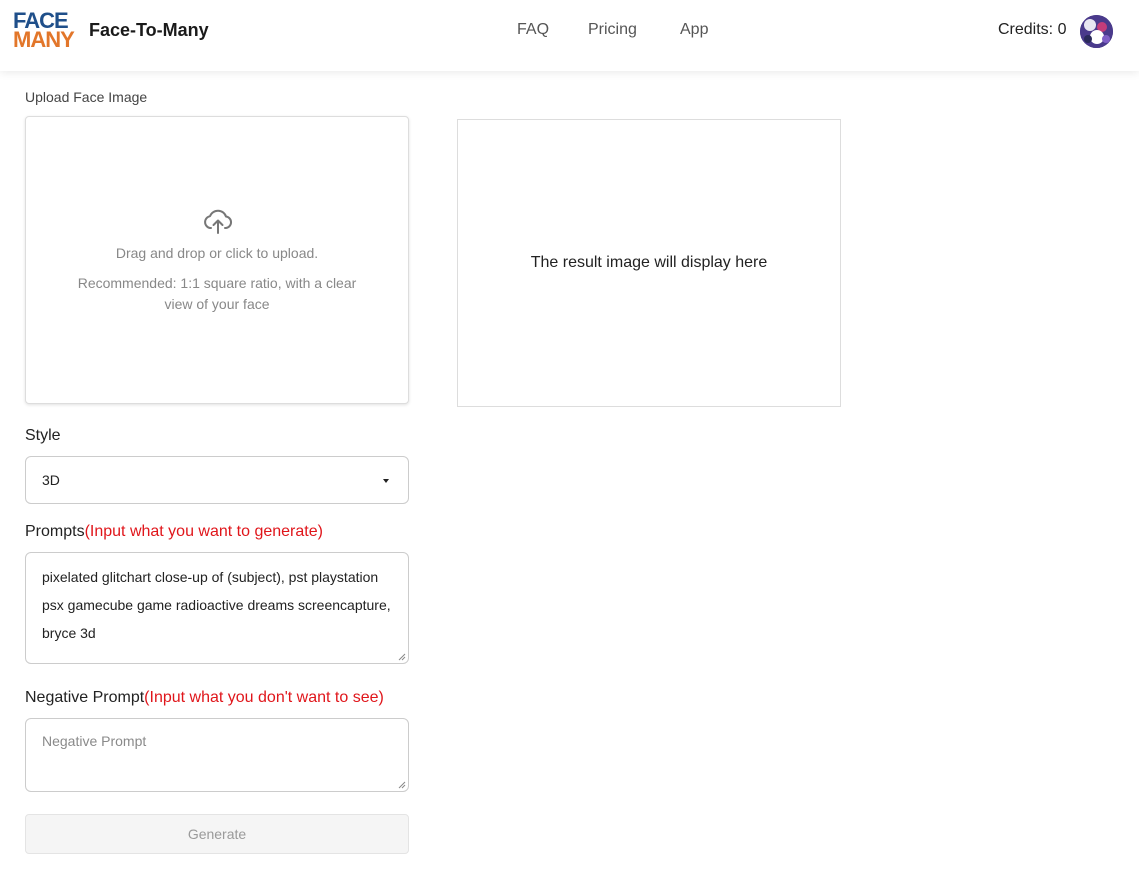 This screenshot has width=1139, height=891. What do you see at coordinates (86, 97) in the screenshot?
I see `upload-label: Upload Face Image` at bounding box center [86, 97].